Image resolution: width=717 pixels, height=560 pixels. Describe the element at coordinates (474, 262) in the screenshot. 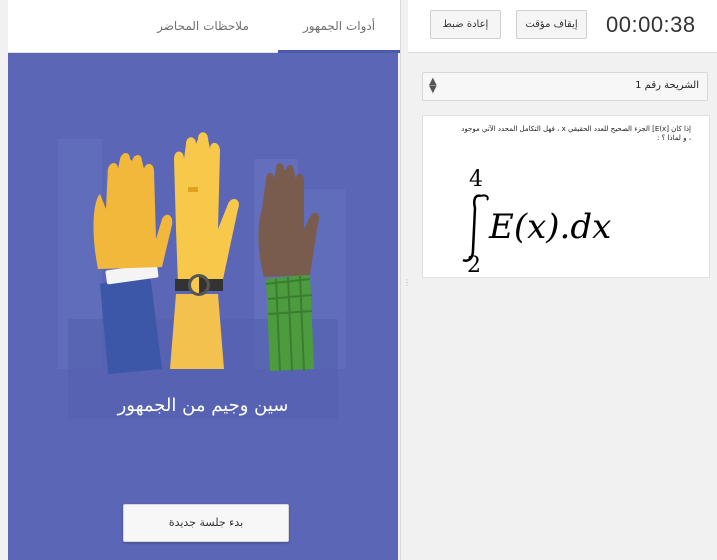

I see `lower-limit: 2` at that location.